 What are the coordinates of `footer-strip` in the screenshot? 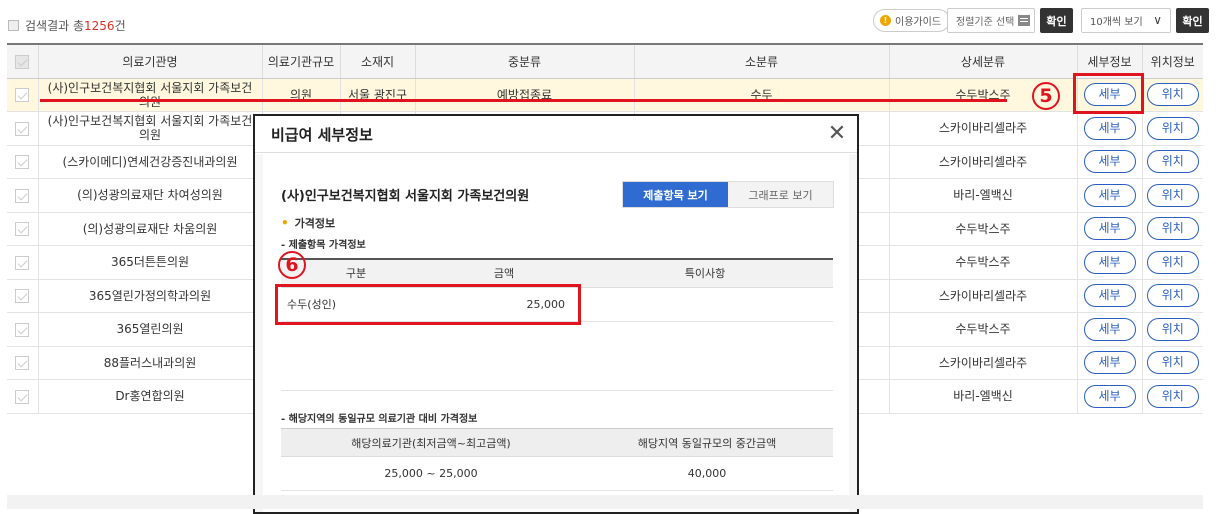 It's located at (605, 502).